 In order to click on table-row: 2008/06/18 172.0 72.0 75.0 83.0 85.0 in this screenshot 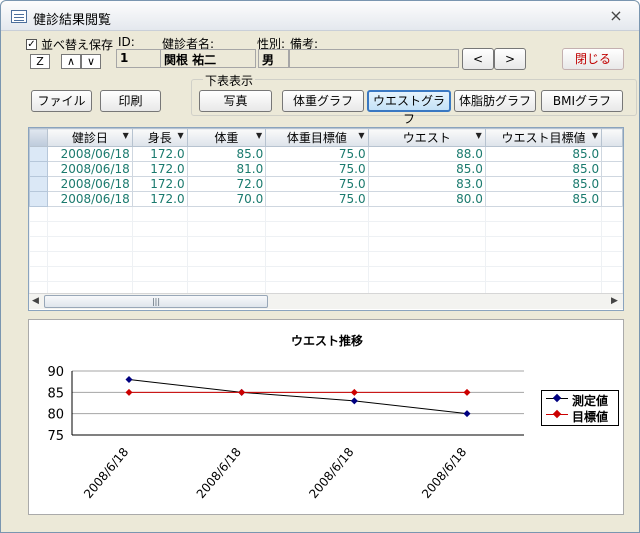, I will do `click(326, 184)`.